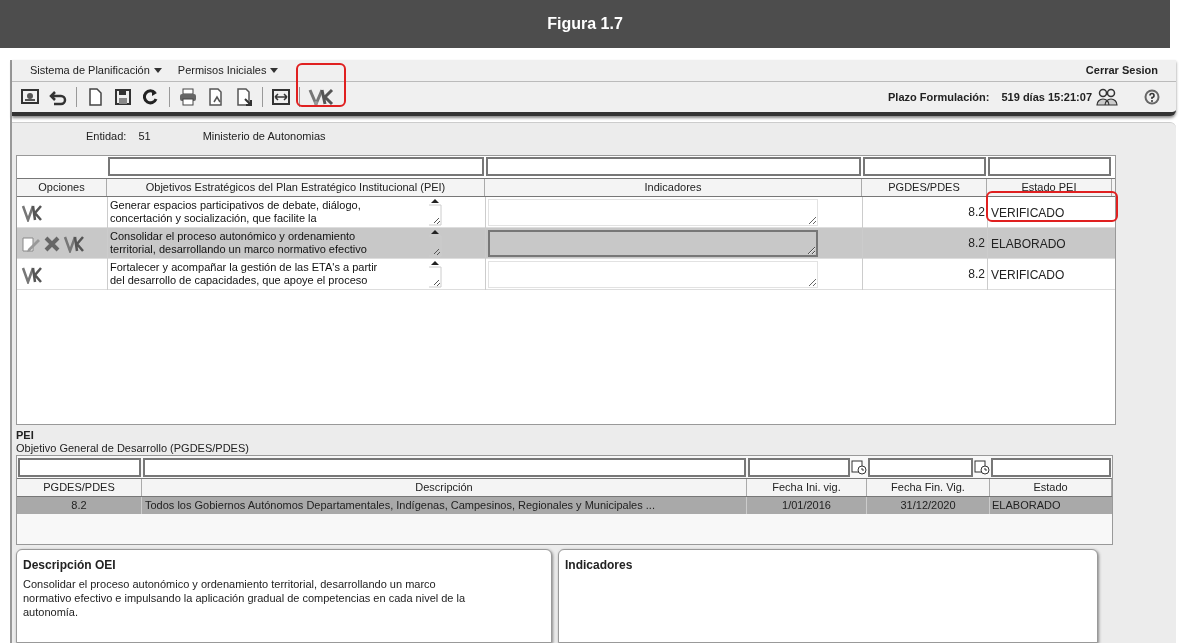  What do you see at coordinates (79, 505) in the screenshot?
I see `table-cell: 8.2` at bounding box center [79, 505].